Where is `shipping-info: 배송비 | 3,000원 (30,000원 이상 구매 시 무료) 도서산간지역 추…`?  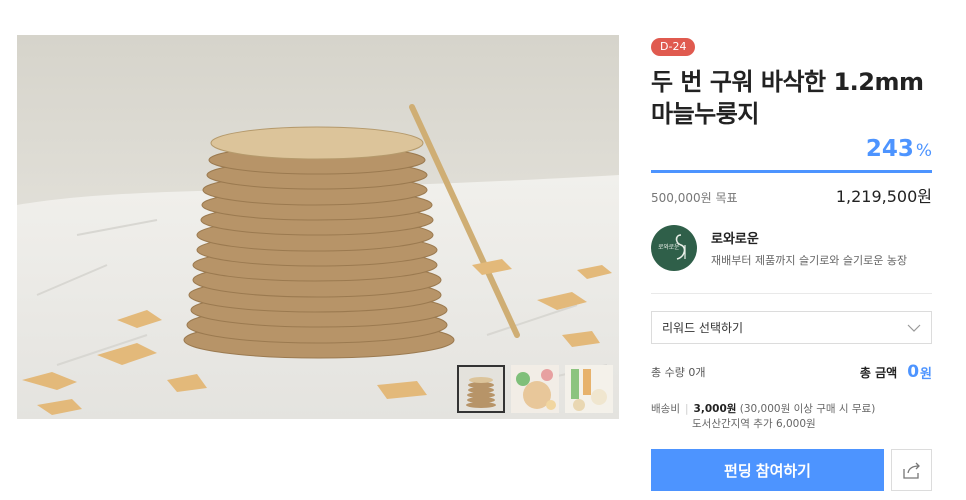 shipping-info: 배송비 | 3,000원 (30,000원 이상 구매 시 무료) 도서산간지역 추… is located at coordinates (791, 417).